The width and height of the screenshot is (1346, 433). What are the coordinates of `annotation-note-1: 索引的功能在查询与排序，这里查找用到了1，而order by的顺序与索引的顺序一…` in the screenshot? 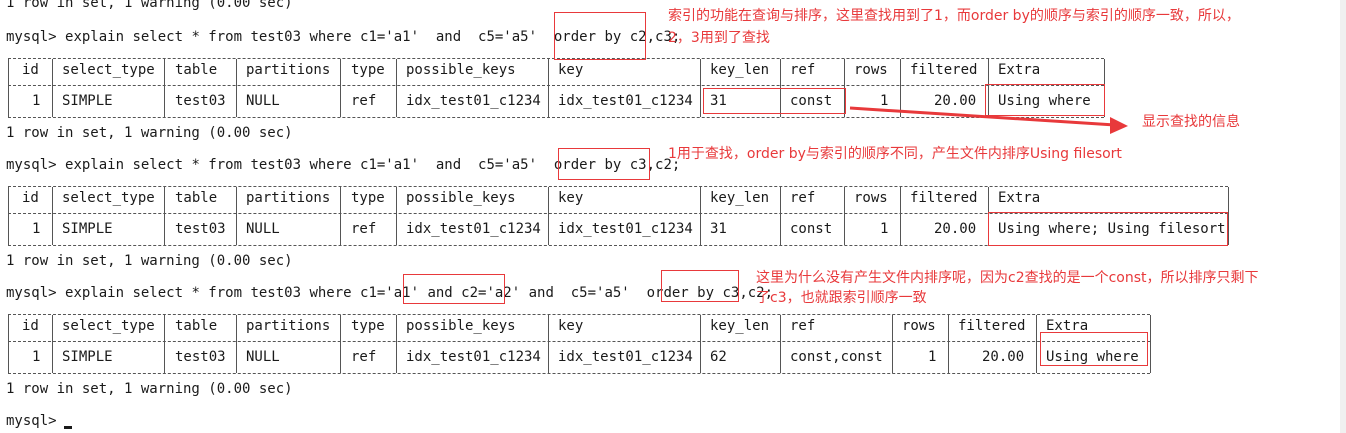 It's located at (954, 16).